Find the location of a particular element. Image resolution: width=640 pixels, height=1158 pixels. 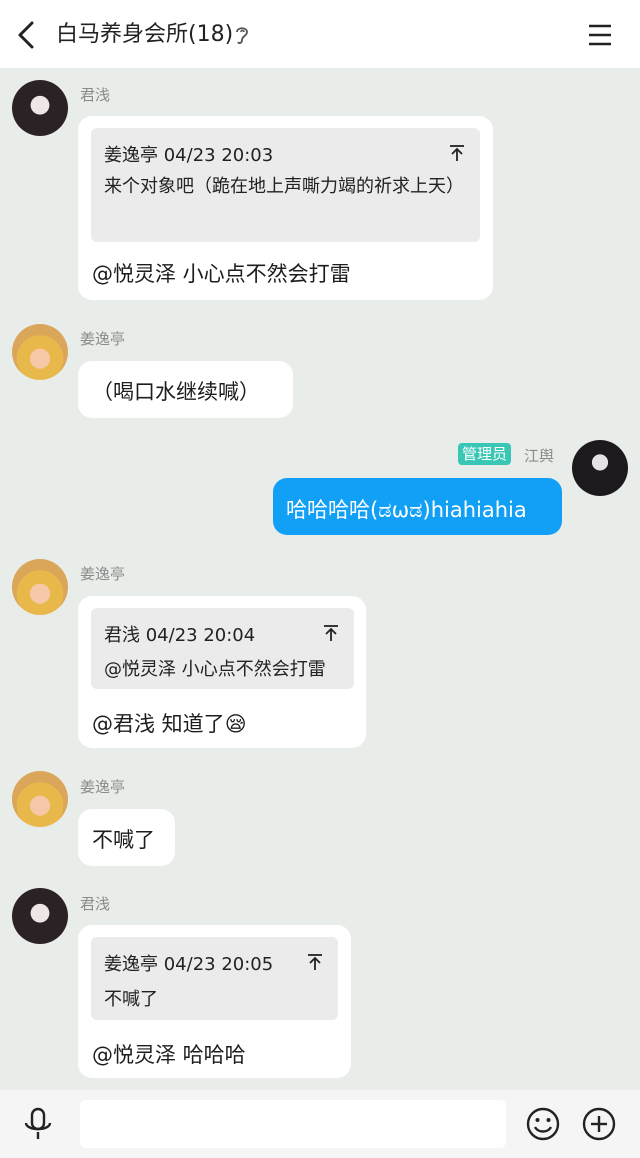

quoted-message: 姜逸亭 04/23 20:03 来个对象吧（跪在地上声嘶力竭的祈求上天） is located at coordinates (285, 185).